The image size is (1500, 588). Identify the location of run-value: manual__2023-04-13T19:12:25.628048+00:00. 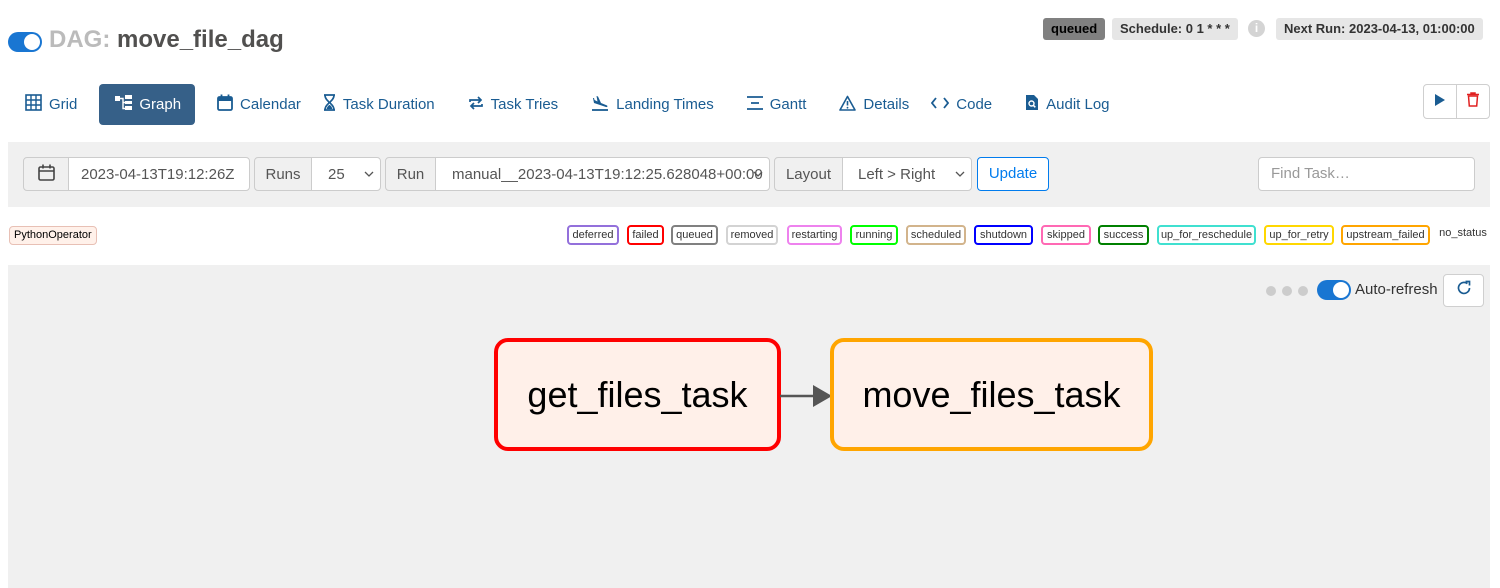
(607, 174).